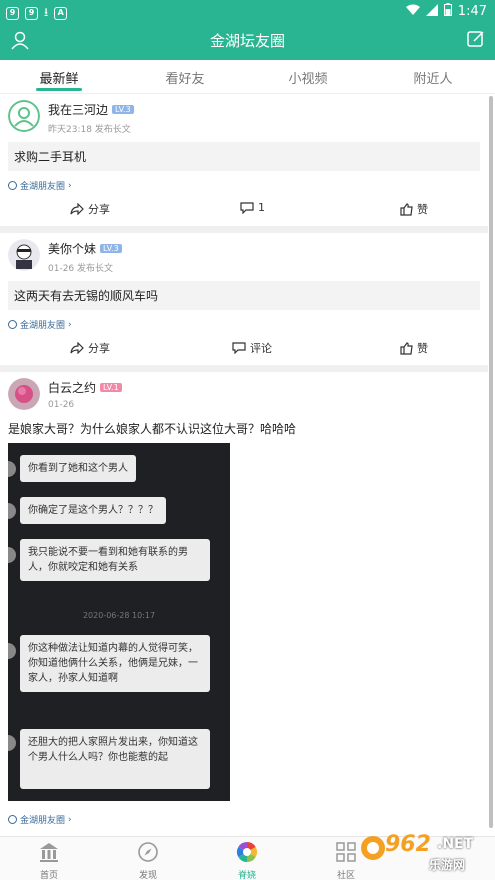 Image resolution: width=495 pixels, height=880 pixels. I want to click on tab-nearby: 附近人, so click(433, 77).